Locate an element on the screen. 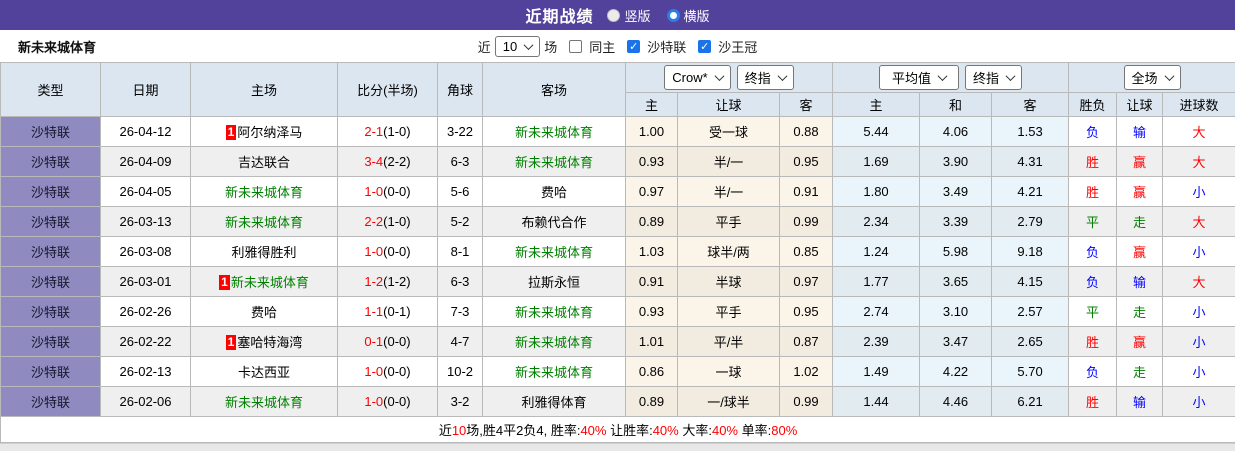  cell-corners: 10-2 is located at coordinates (460, 371).